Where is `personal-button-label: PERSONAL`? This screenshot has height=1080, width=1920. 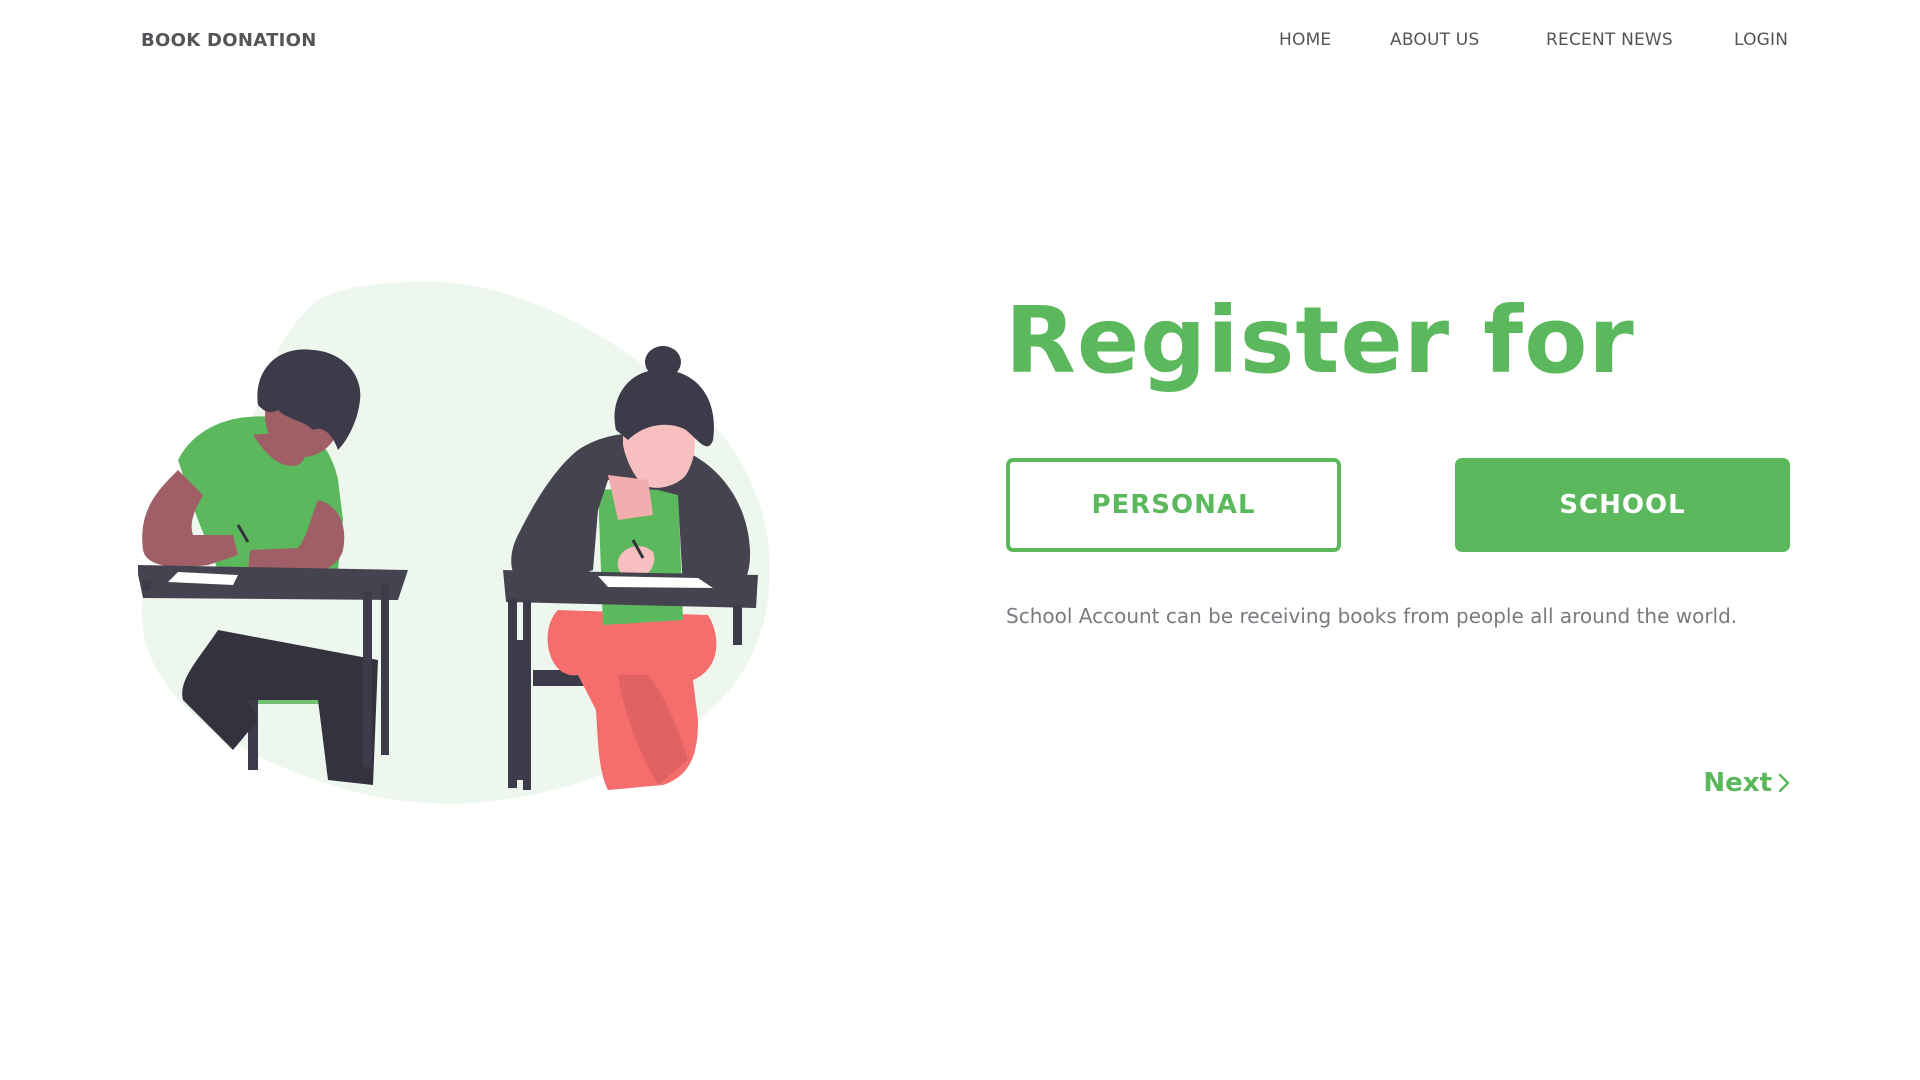 personal-button-label: PERSONAL is located at coordinates (1173, 505).